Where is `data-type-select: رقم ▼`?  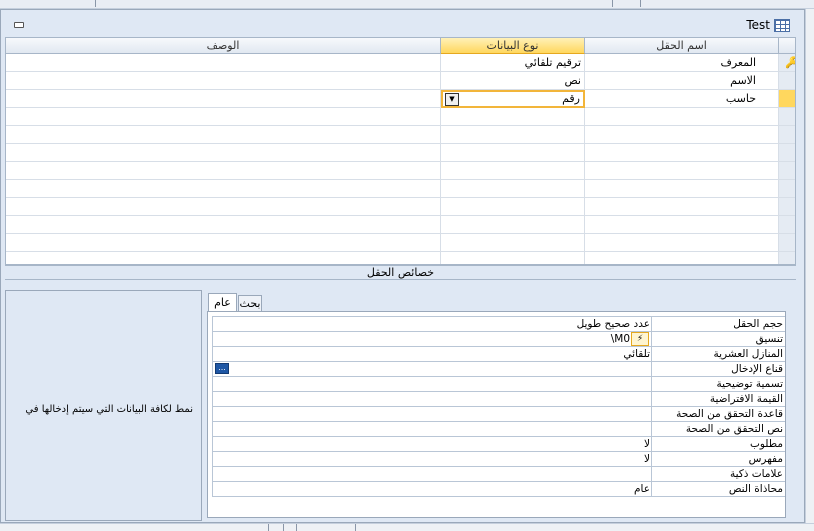
data-type-select: رقم ▼ is located at coordinates (513, 99).